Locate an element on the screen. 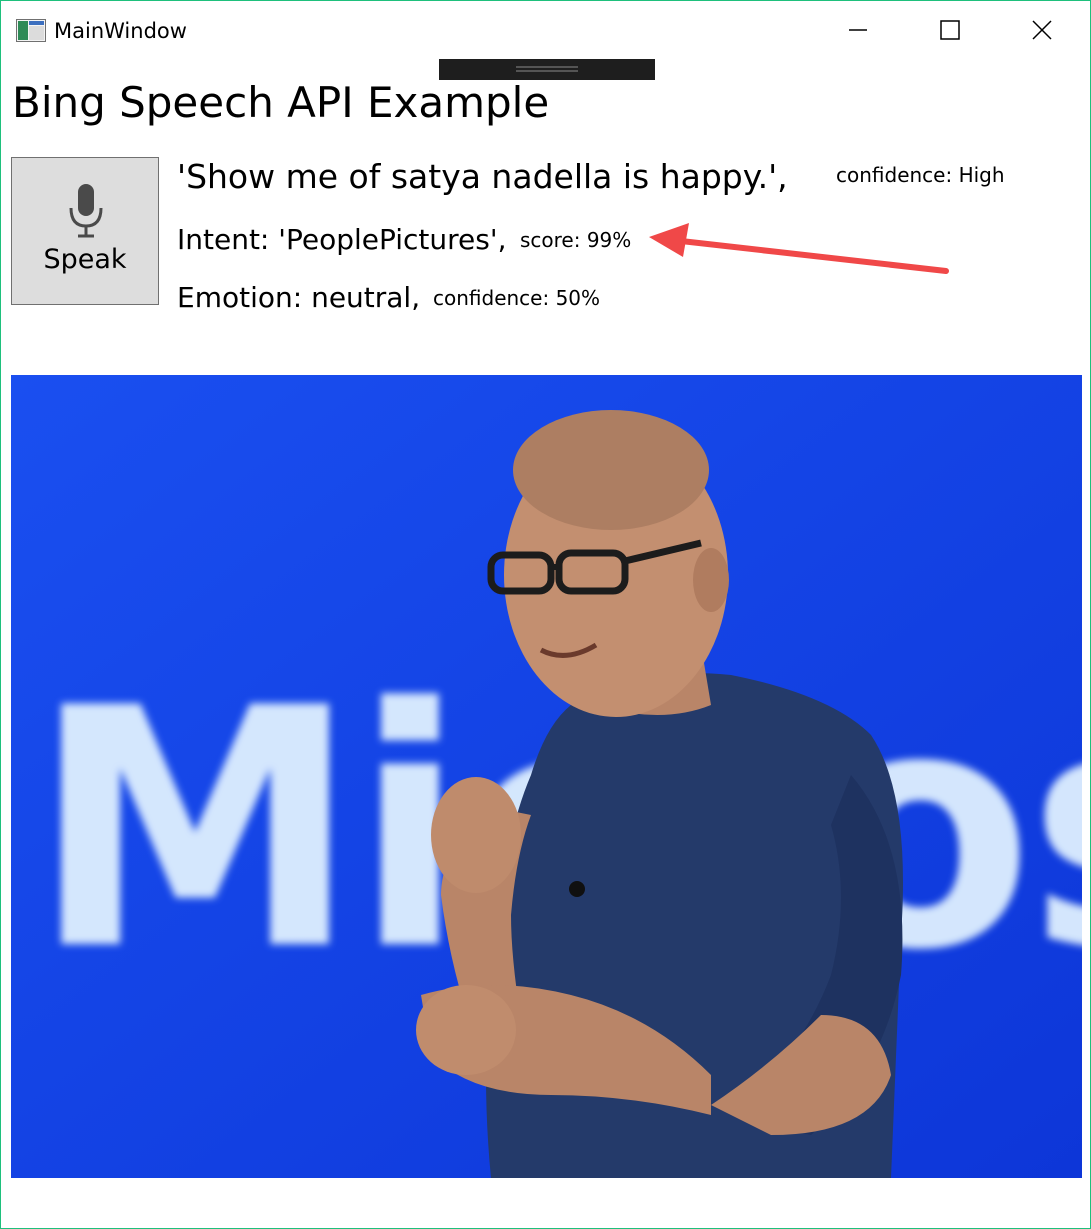 The height and width of the screenshot is (1229, 1091). page-title: Bing Speech API Example is located at coordinates (281, 102).